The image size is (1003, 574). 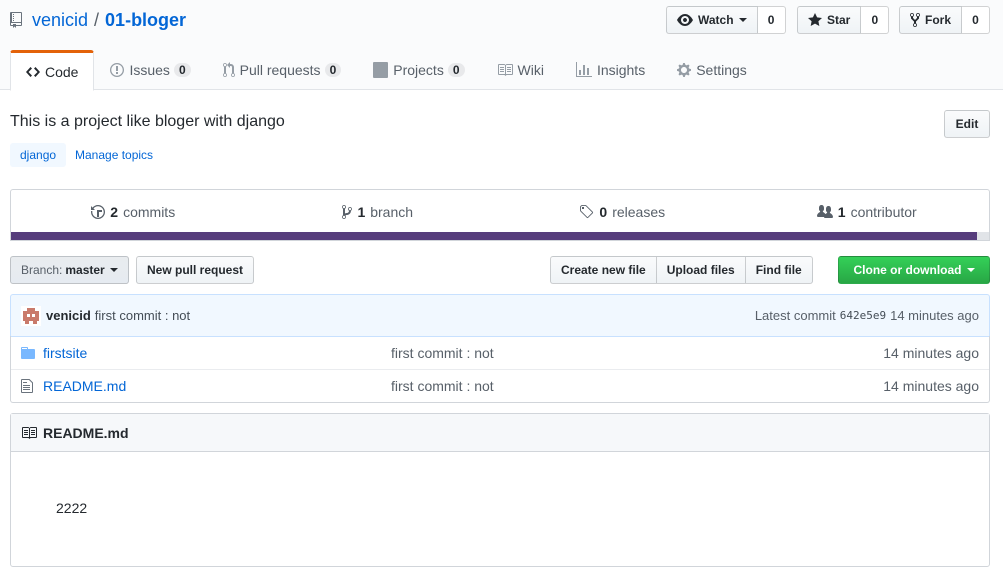 I want to click on upload-files-button: Upload files, so click(x=700, y=270).